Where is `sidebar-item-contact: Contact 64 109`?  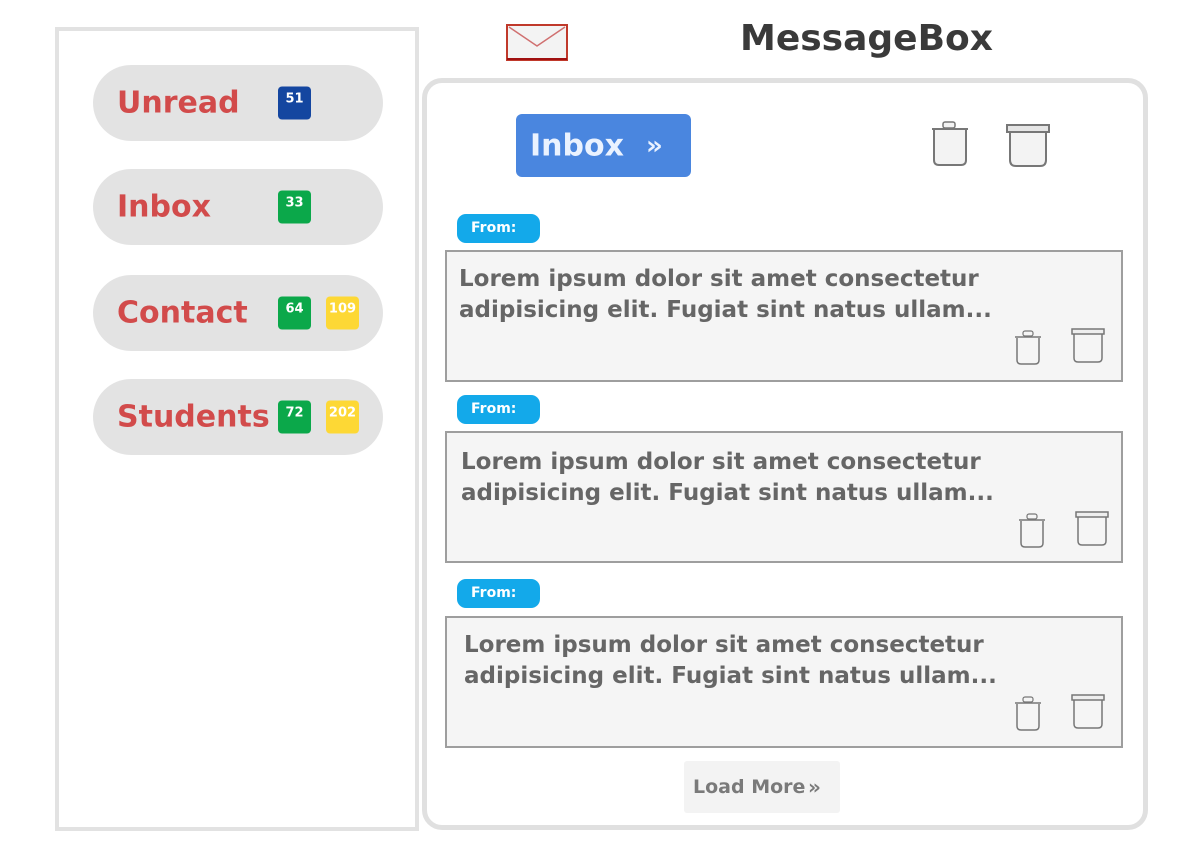 sidebar-item-contact: Contact 64 109 is located at coordinates (238, 313).